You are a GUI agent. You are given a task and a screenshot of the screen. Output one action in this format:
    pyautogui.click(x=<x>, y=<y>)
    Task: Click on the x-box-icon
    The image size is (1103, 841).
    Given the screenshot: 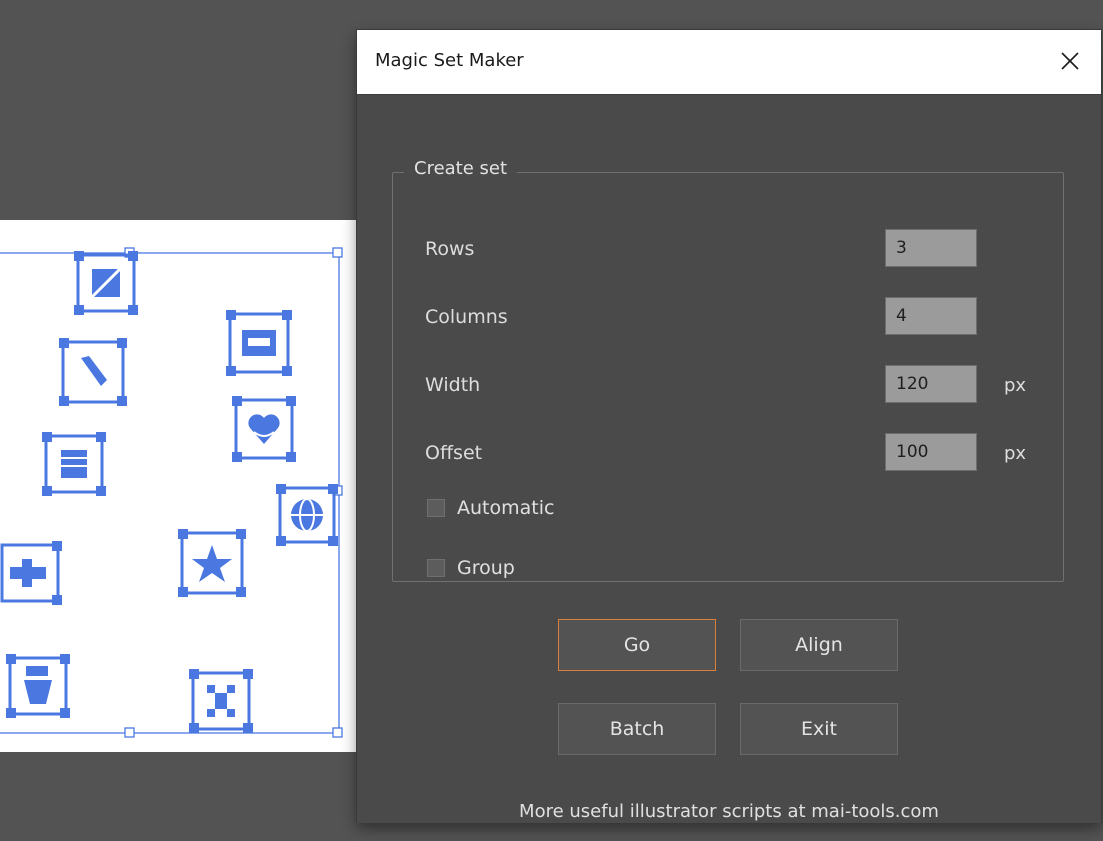 What is the action you would take?
    pyautogui.click(x=106, y=283)
    